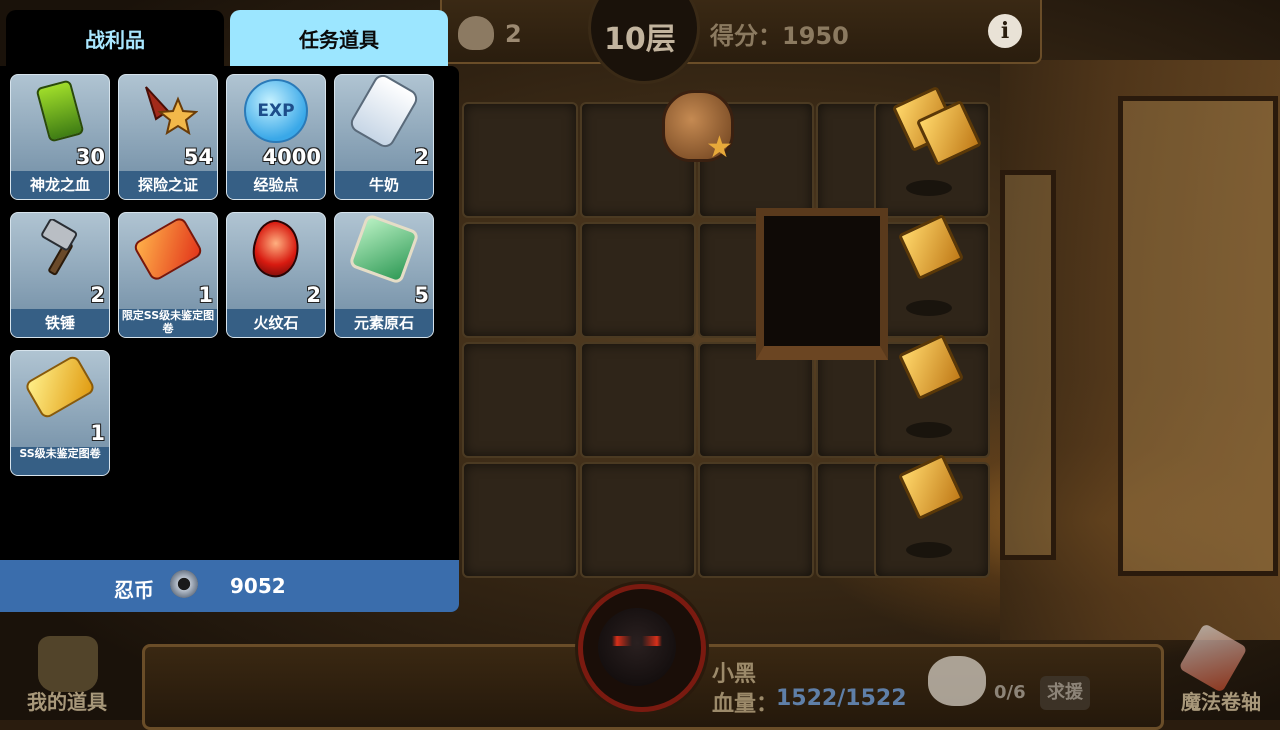  I want to click on item-card-exp: EXP 4000 经验点, so click(276, 137).